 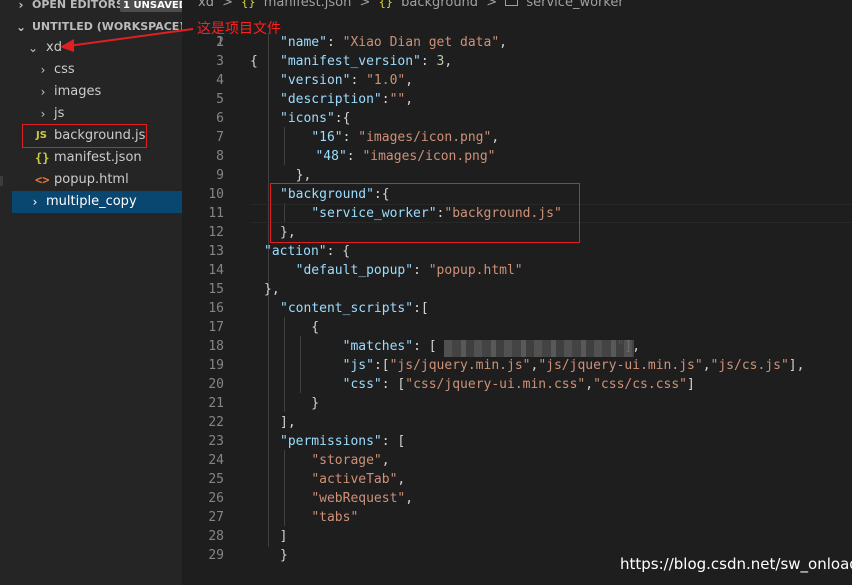 I want to click on code-line: 4 "version": "1.0",, so click(x=517, y=80).